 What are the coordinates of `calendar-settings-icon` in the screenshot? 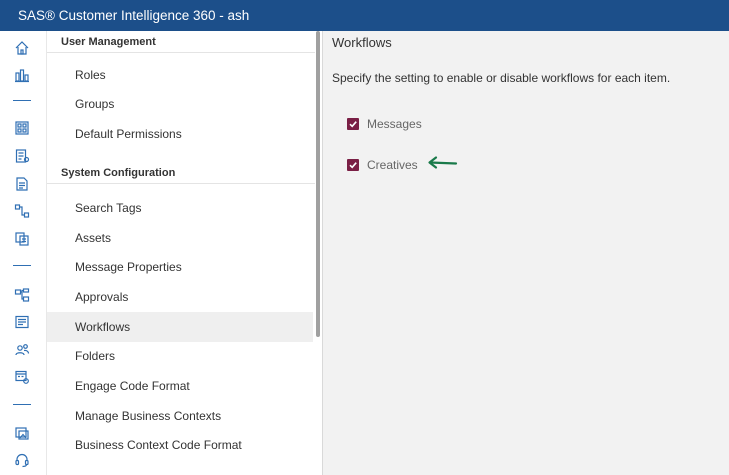 It's located at (22, 377).